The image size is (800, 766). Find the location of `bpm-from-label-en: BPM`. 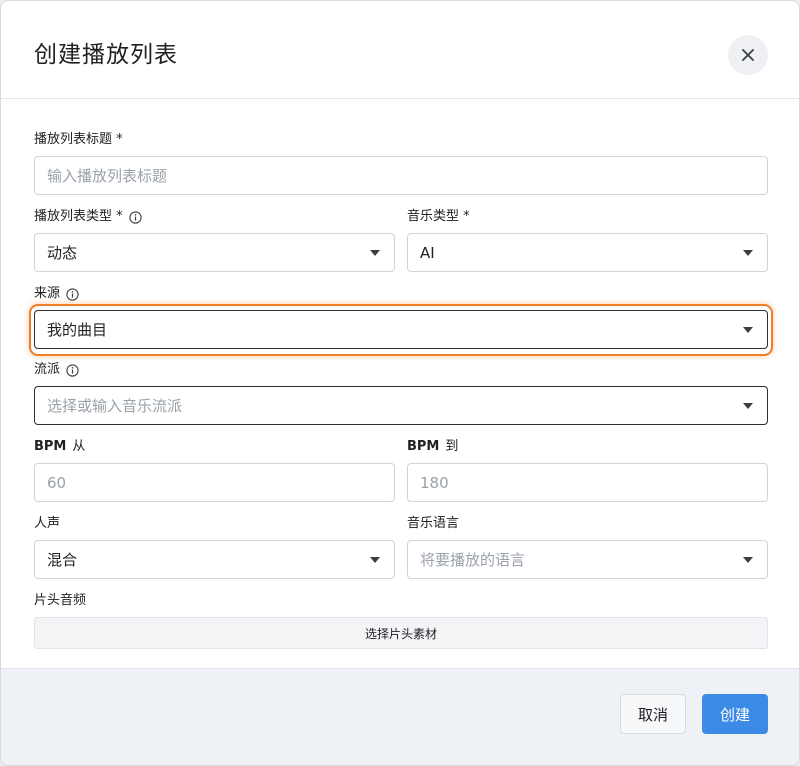

bpm-from-label-en: BPM is located at coordinates (50, 446).